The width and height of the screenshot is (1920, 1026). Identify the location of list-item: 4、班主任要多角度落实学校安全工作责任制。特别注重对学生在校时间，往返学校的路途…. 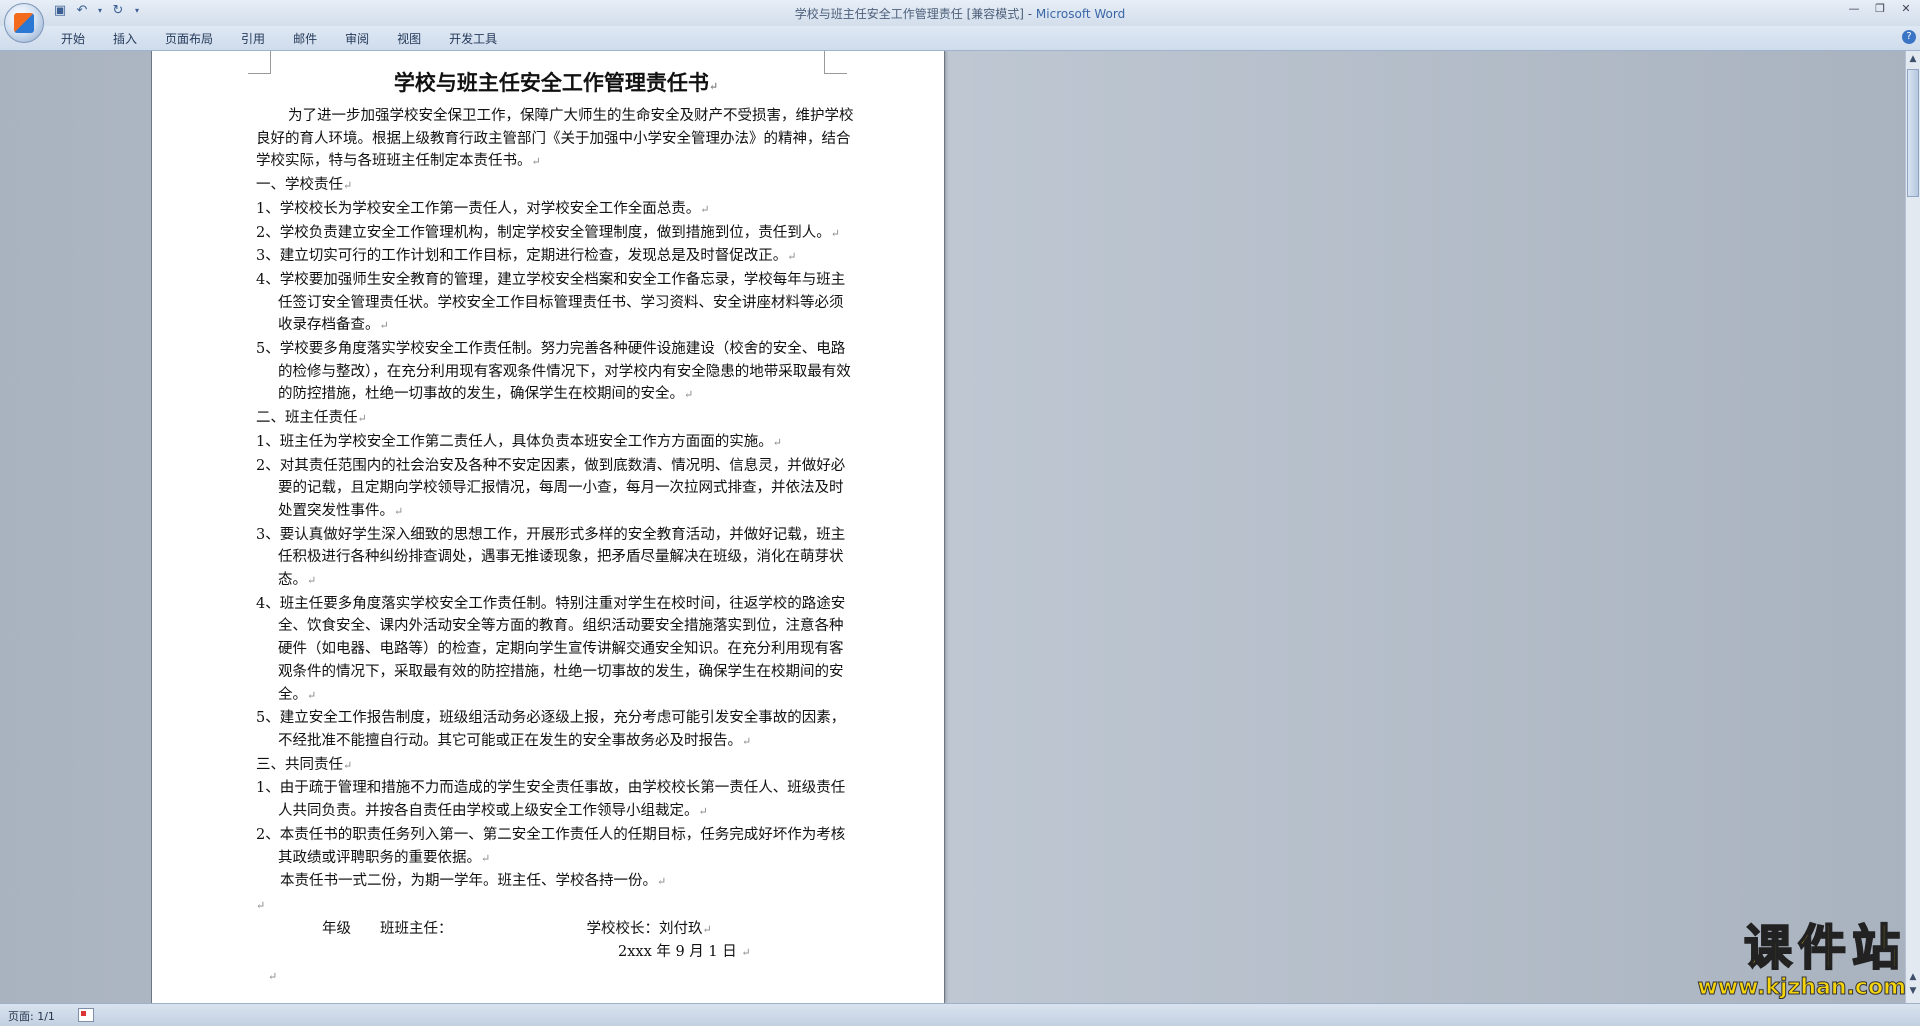
(551, 649).